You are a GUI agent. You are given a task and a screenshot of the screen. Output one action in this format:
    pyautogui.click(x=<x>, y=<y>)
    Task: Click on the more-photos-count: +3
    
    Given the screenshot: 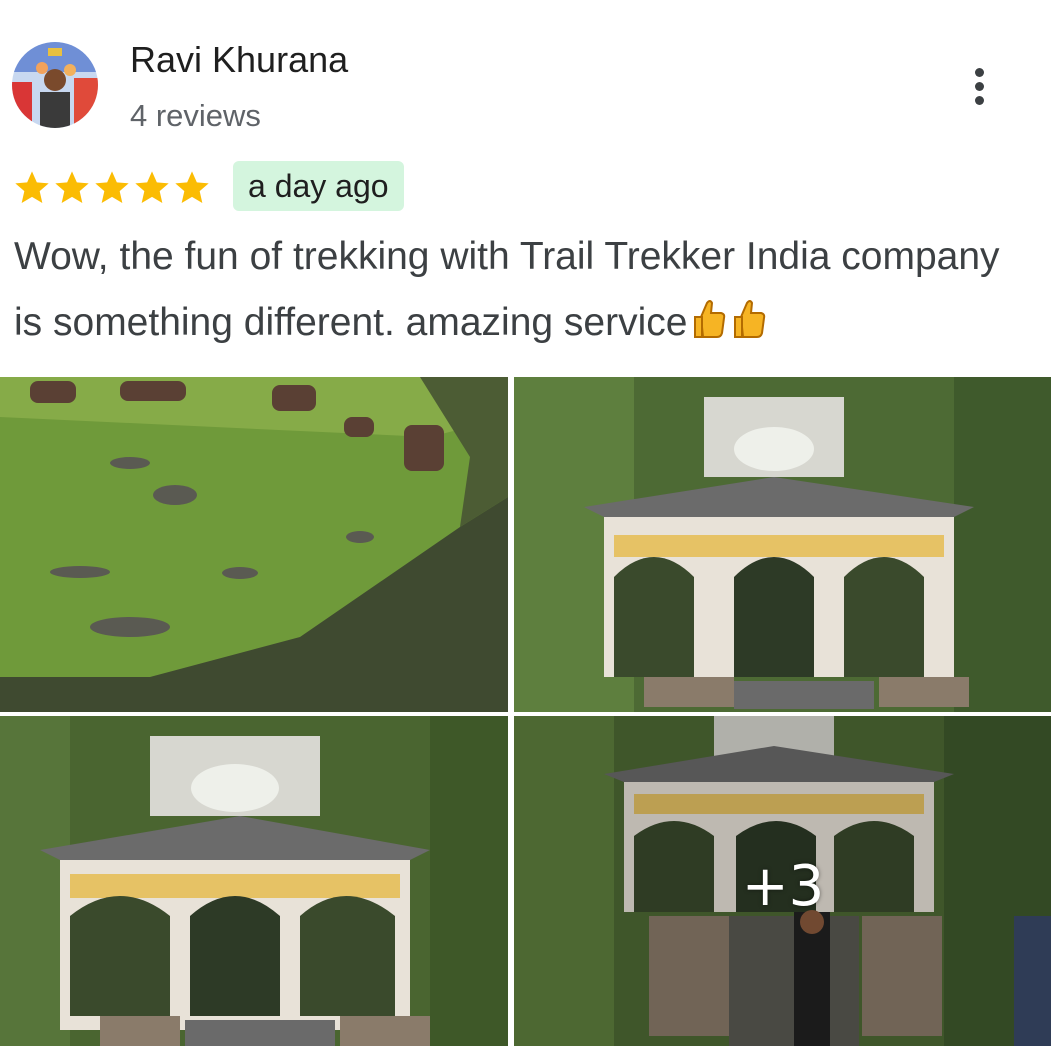 What is the action you would take?
    pyautogui.click(x=783, y=887)
    